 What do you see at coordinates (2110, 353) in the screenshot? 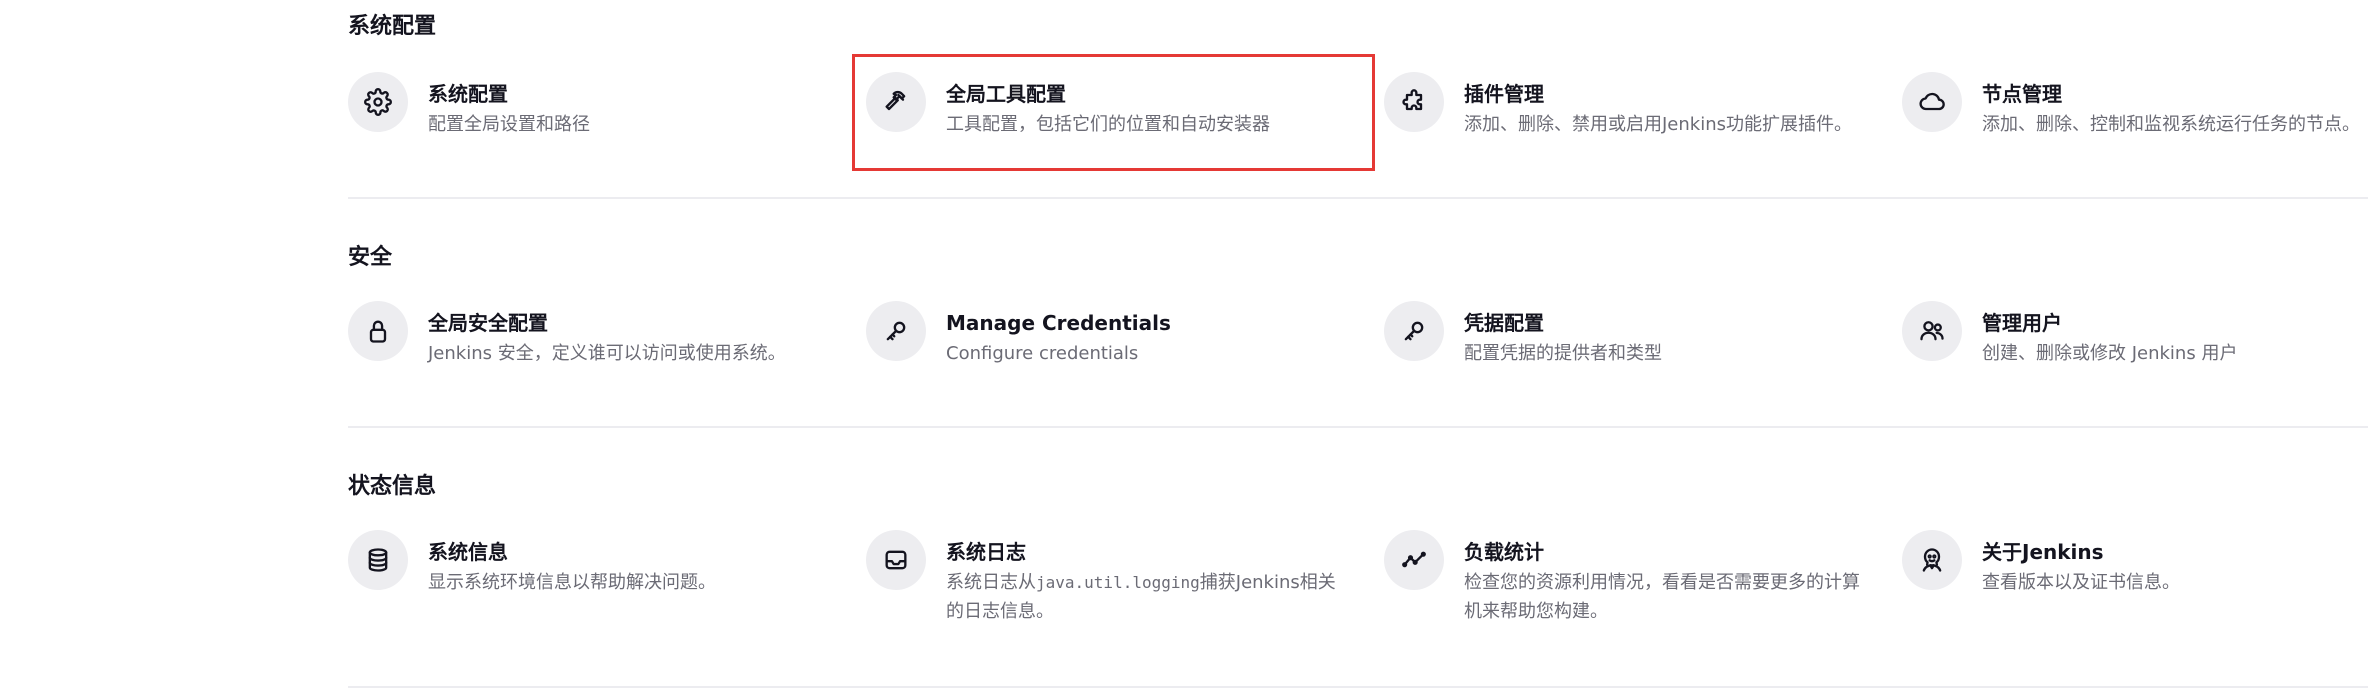
I see `tile-description: 创建、删除或修改 Jenkins 用户` at bounding box center [2110, 353].